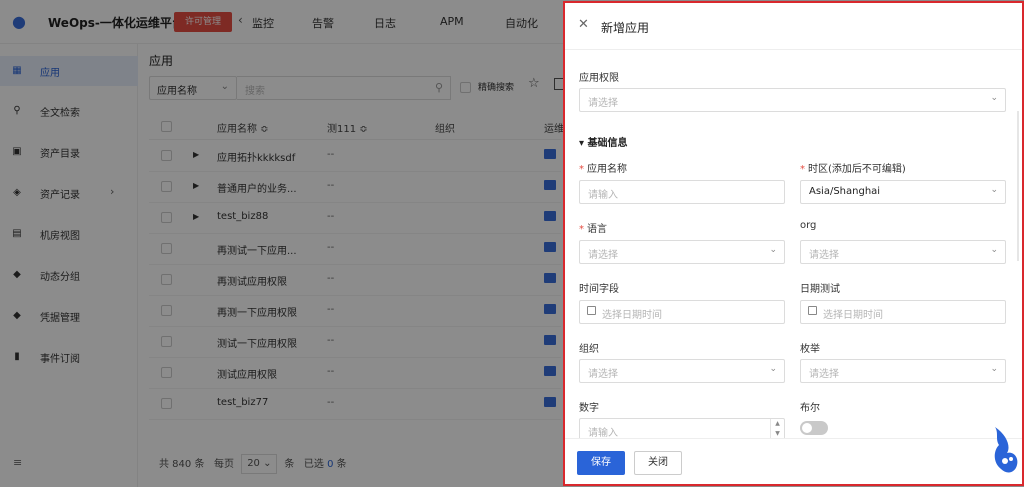 This screenshot has height=487, width=1024. I want to click on app-name-placeholder: 请输入, so click(603, 195).